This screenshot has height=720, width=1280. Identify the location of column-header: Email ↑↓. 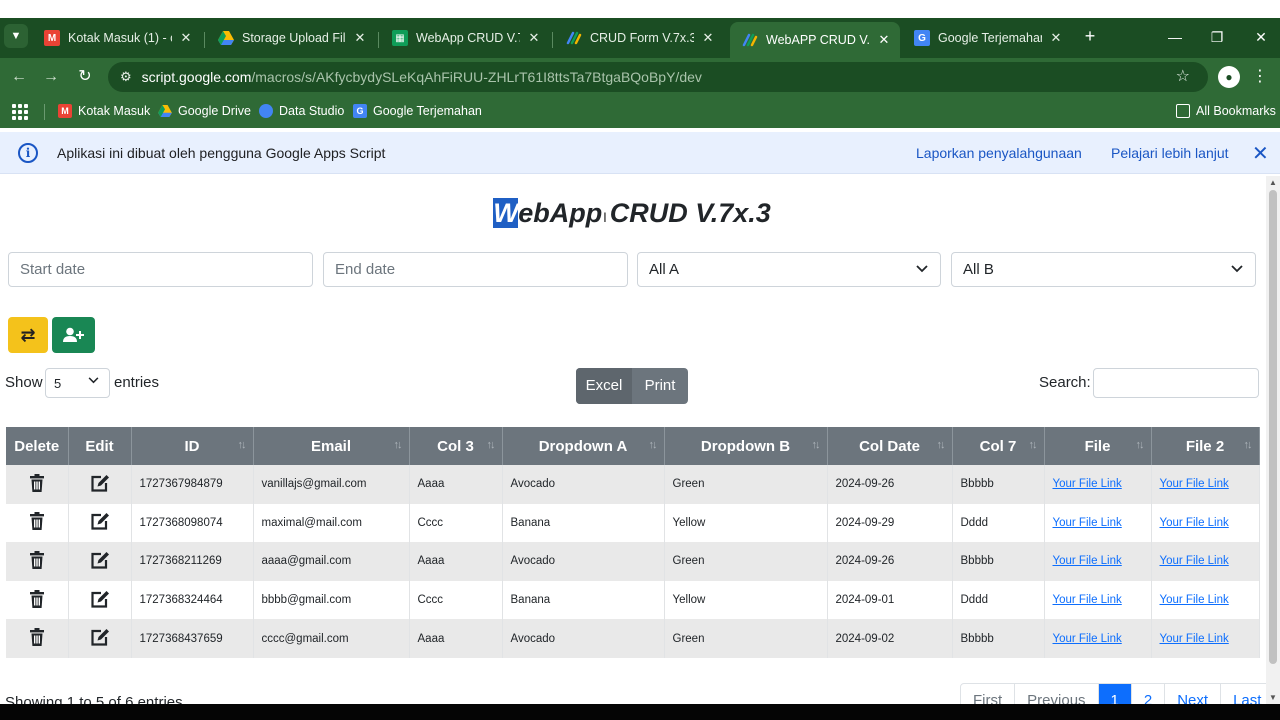
(331, 446).